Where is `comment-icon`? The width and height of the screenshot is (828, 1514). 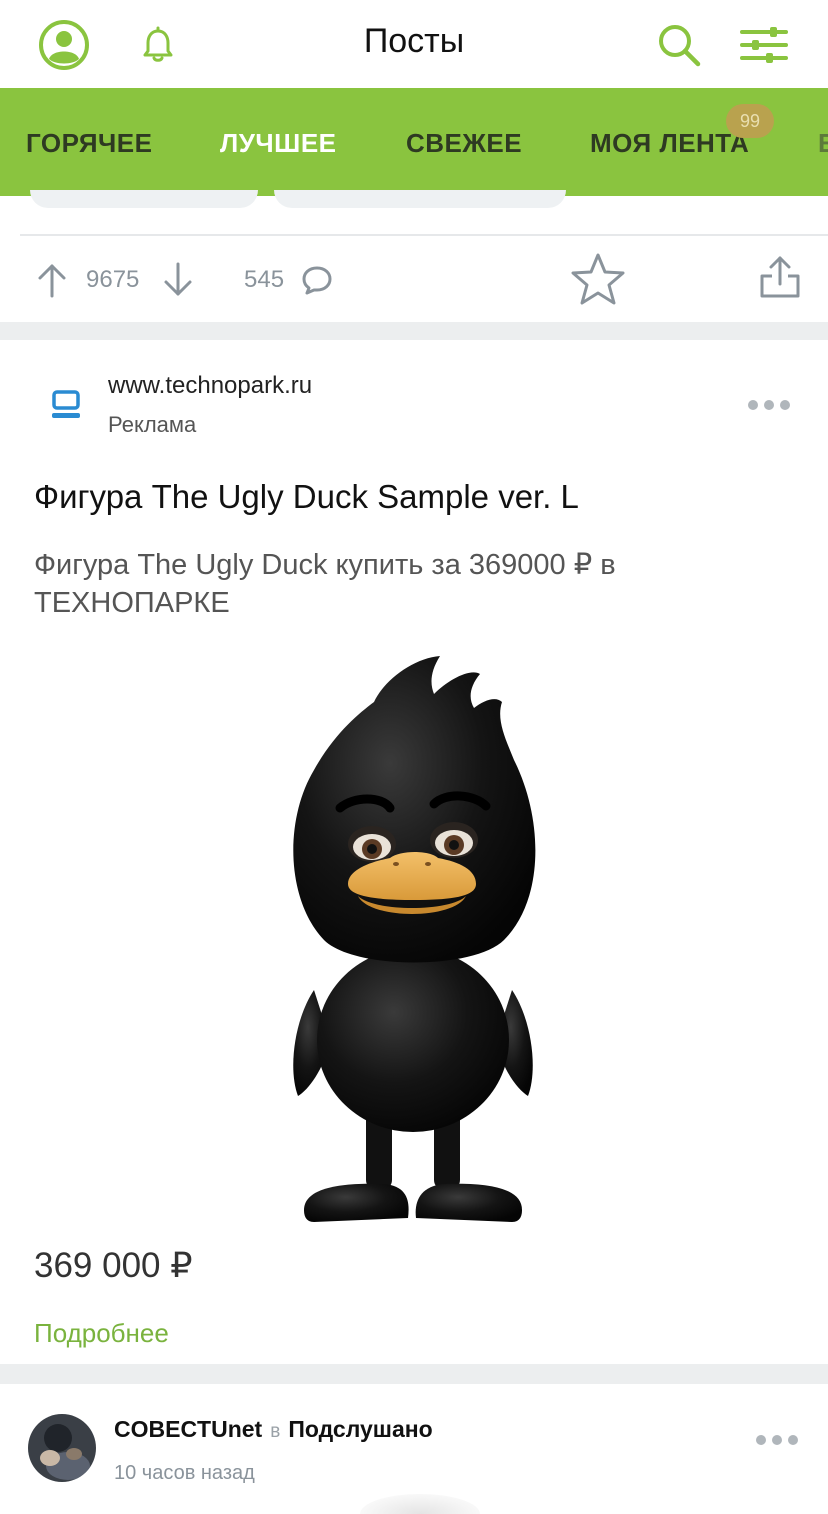
comment-icon is located at coordinates (317, 280).